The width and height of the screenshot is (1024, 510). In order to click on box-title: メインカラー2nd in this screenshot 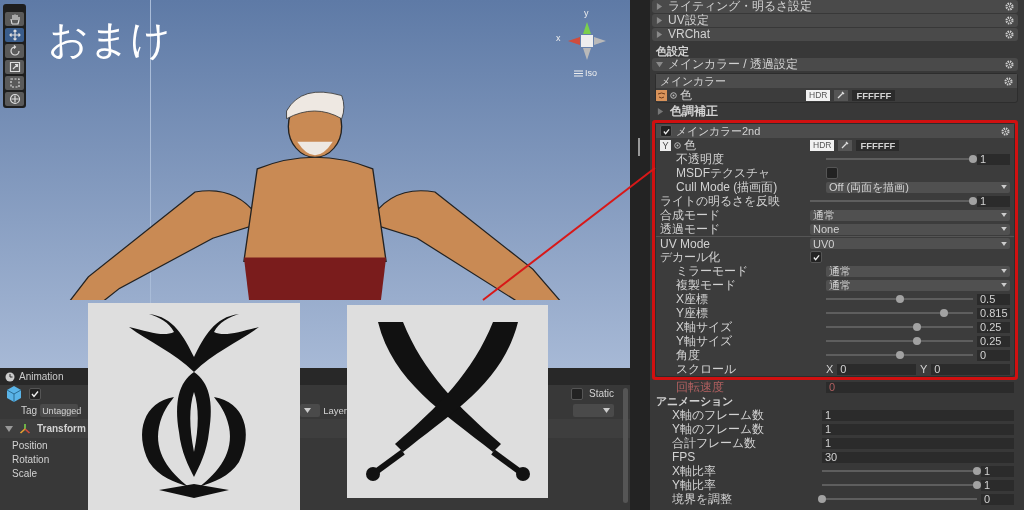, I will do `click(719, 131)`.